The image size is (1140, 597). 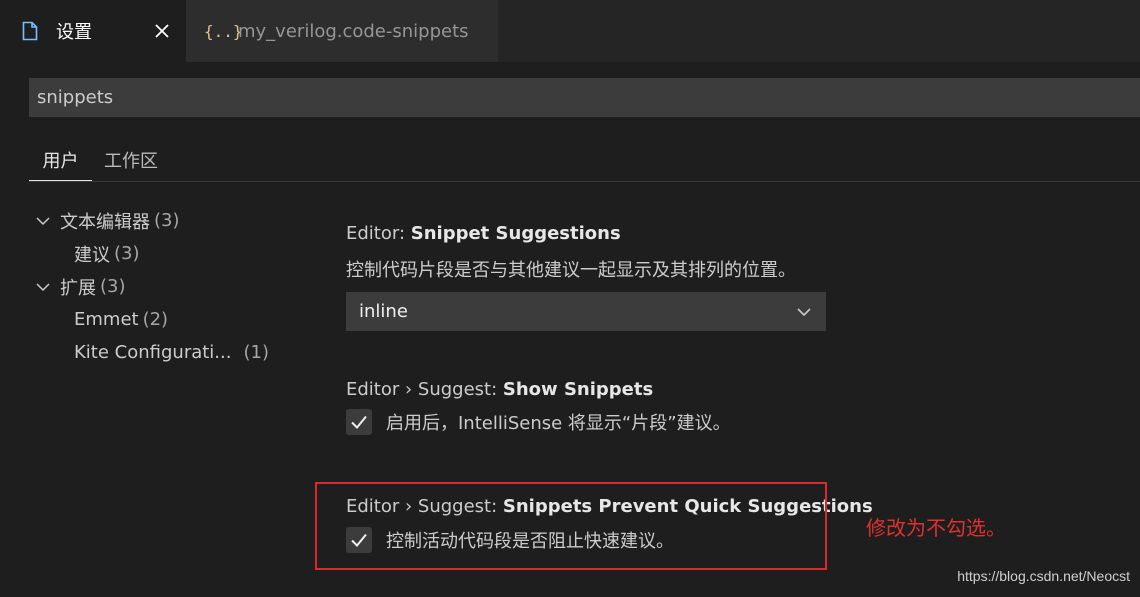 I want to click on toc-item-emmet: Emmet (2), so click(x=121, y=319).